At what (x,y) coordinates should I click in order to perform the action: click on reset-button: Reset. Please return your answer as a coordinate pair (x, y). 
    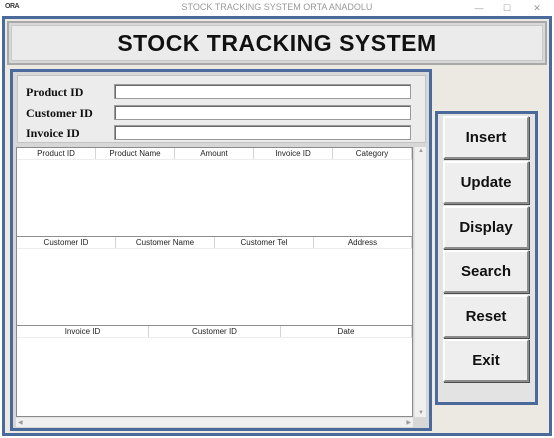
    Looking at the image, I should click on (486, 316).